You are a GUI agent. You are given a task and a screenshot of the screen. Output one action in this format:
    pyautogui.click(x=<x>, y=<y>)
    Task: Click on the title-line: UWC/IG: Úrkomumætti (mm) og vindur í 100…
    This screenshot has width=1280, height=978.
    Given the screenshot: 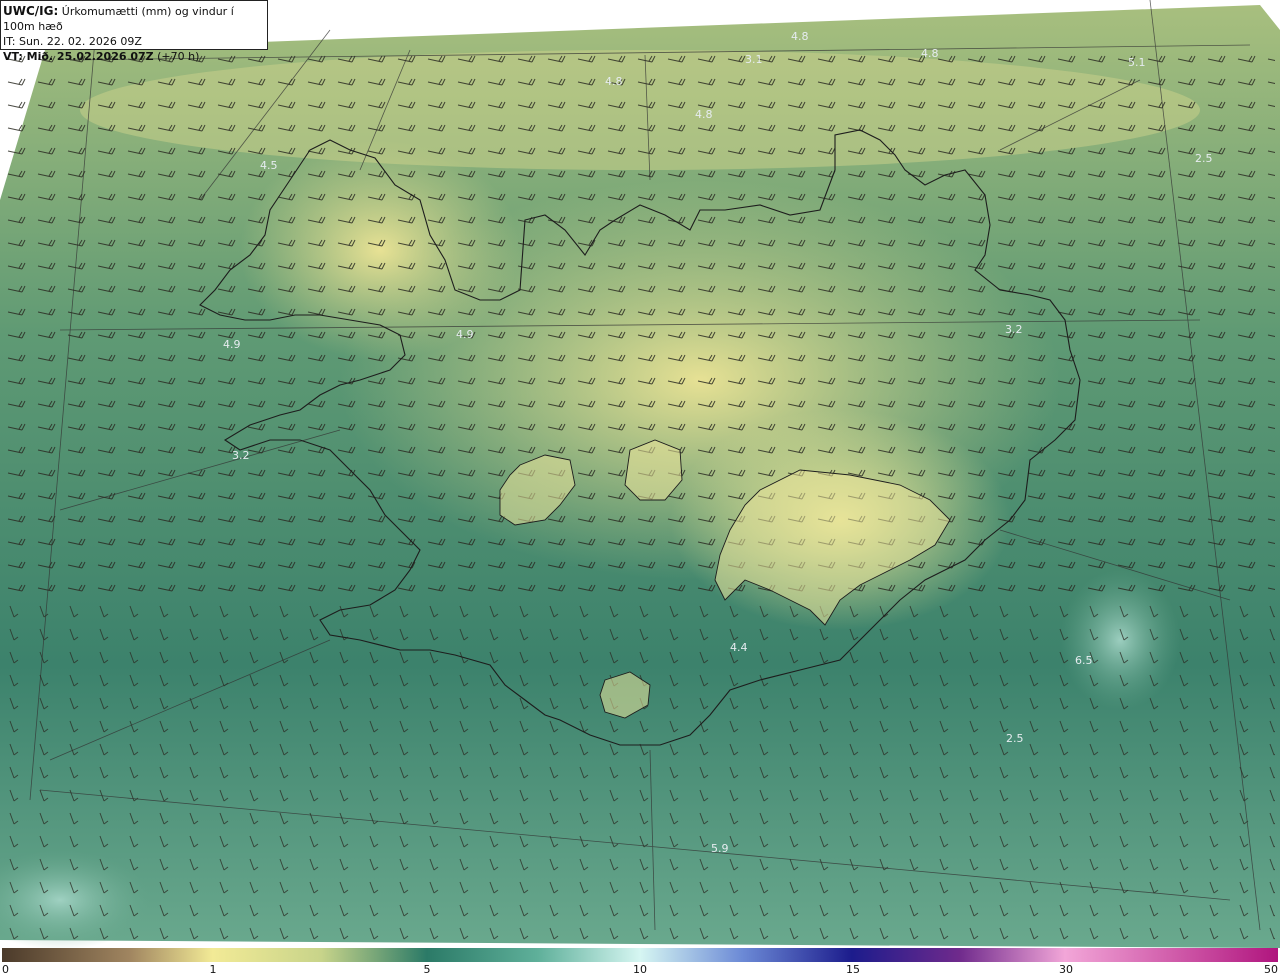 What is the action you would take?
    pyautogui.click(x=135, y=19)
    